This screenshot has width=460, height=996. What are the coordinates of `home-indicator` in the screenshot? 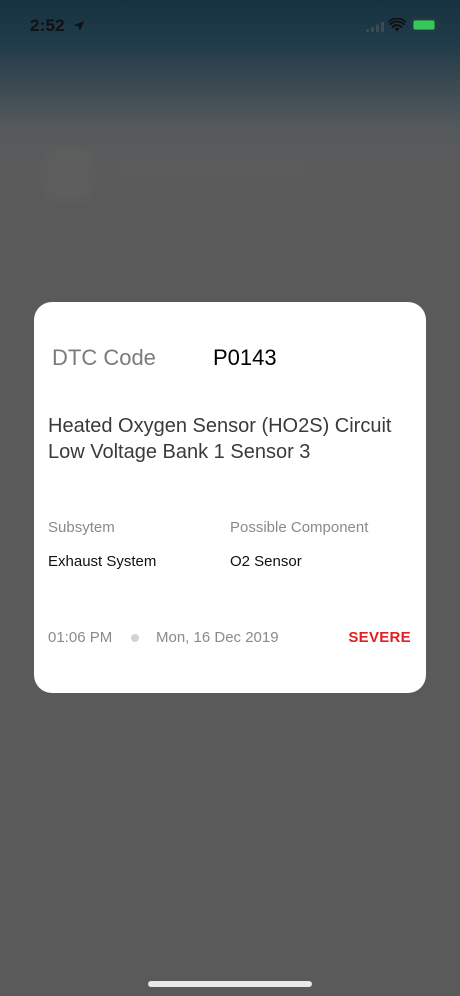 It's located at (230, 984).